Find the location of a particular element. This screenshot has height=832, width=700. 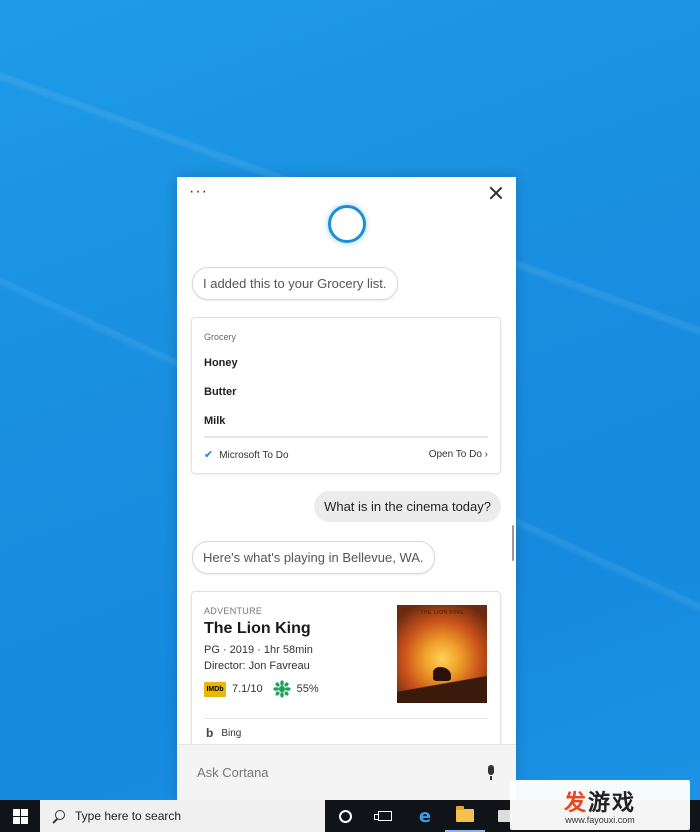

edge-icon: e is located at coordinates (425, 816).